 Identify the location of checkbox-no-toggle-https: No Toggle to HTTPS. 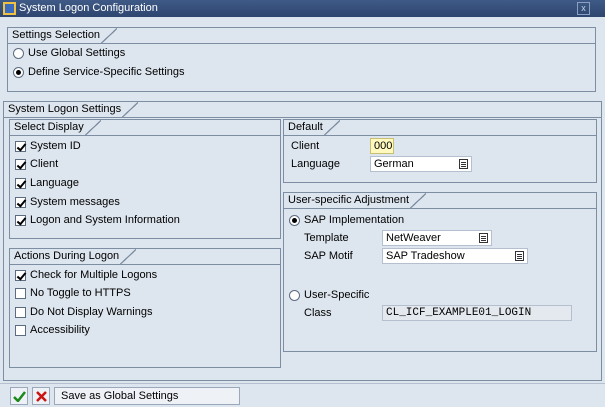
(73, 293).